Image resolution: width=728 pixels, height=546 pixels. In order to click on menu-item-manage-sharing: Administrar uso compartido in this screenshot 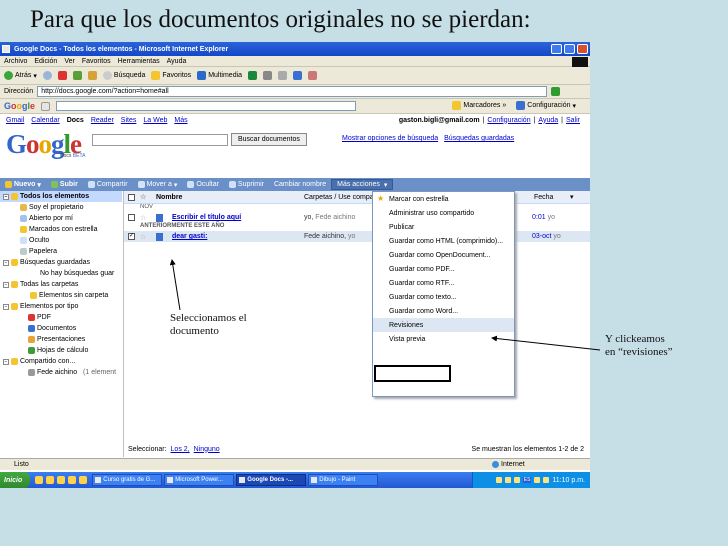, I will do `click(443, 213)`.